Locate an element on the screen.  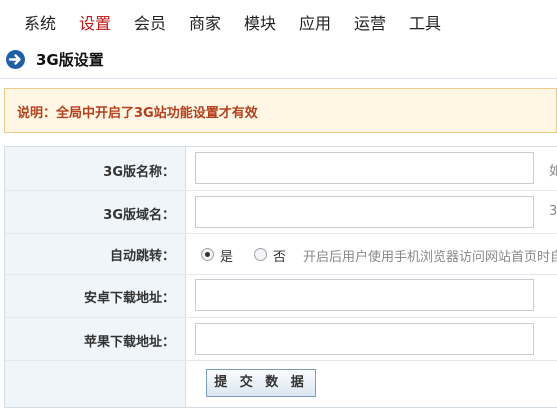
radio-selected-dot is located at coordinates (207, 254).